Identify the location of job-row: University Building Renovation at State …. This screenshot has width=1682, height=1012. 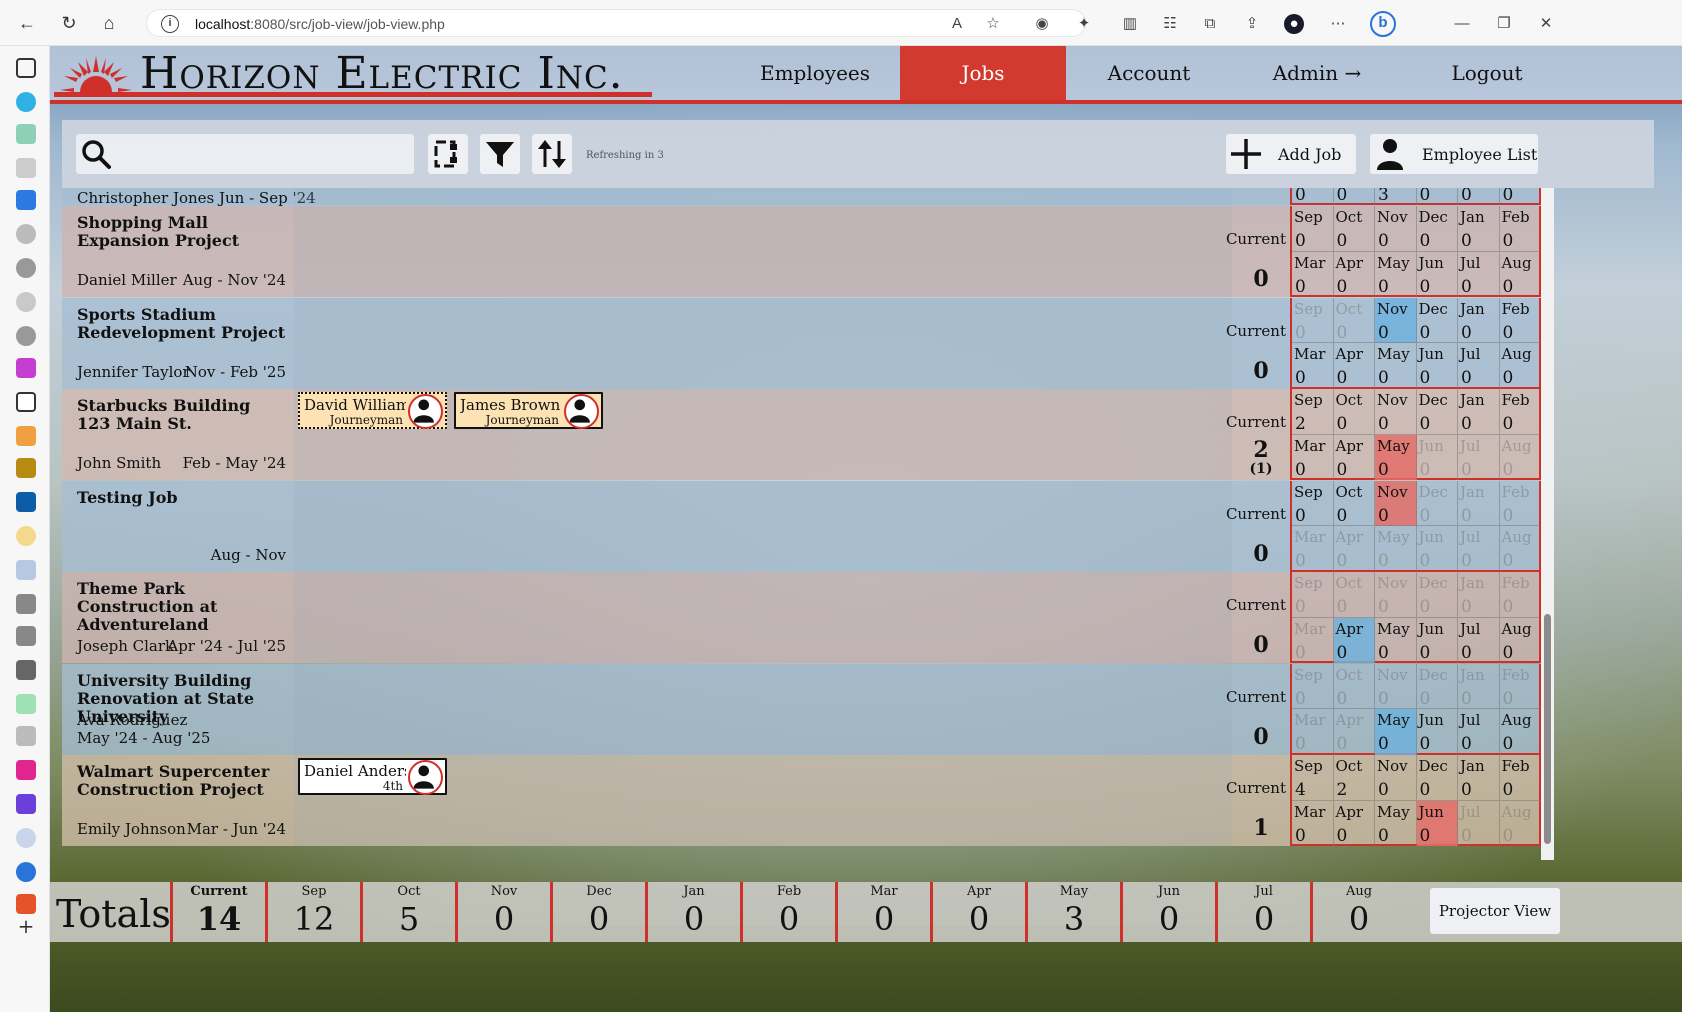
(801, 709).